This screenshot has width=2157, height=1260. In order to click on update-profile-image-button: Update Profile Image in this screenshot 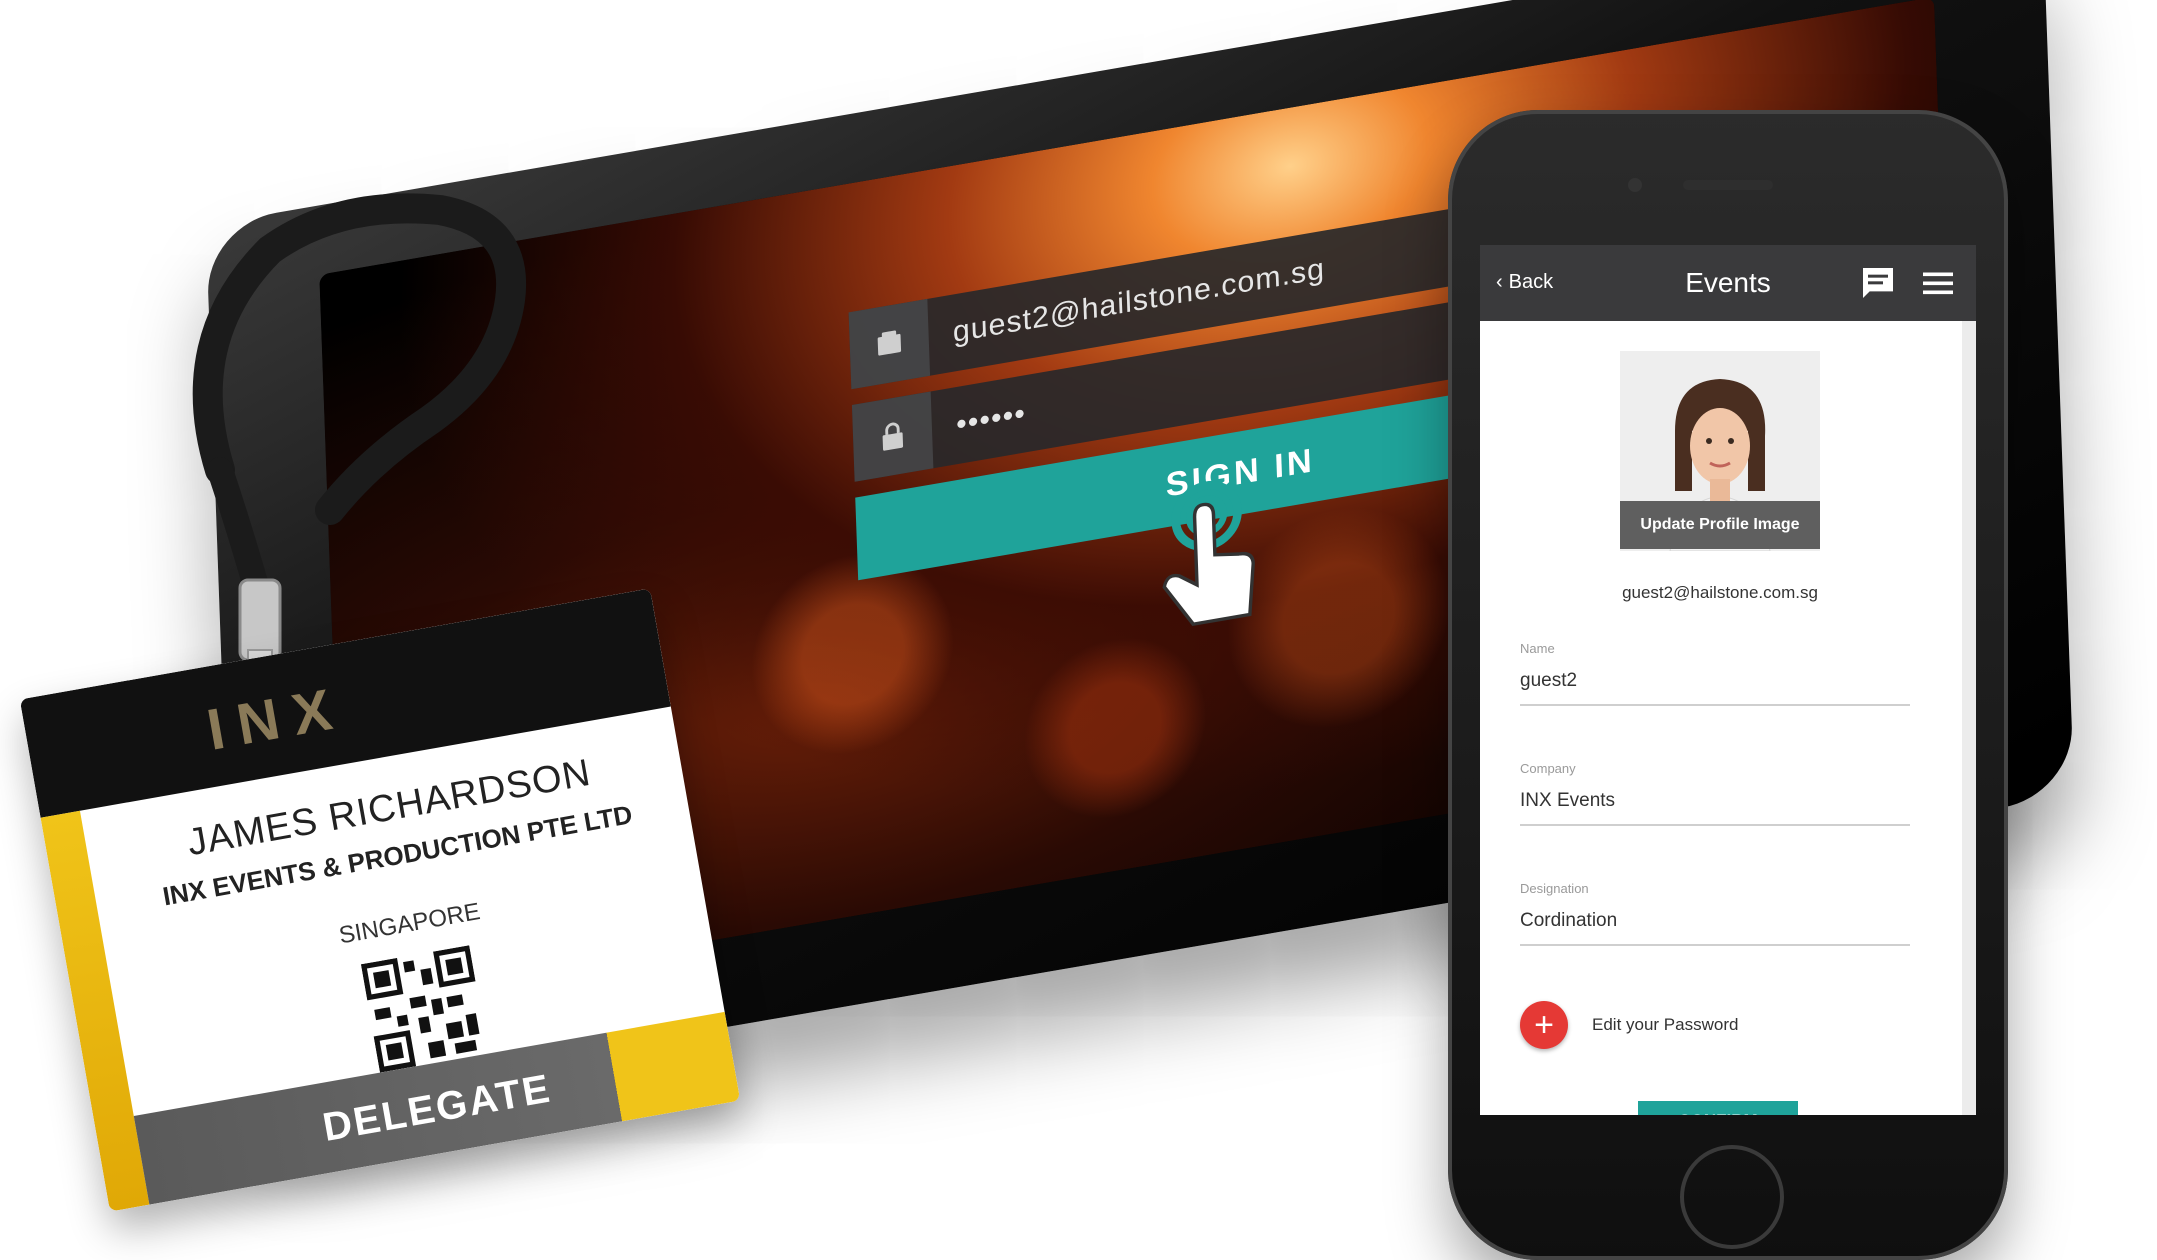, I will do `click(1720, 525)`.